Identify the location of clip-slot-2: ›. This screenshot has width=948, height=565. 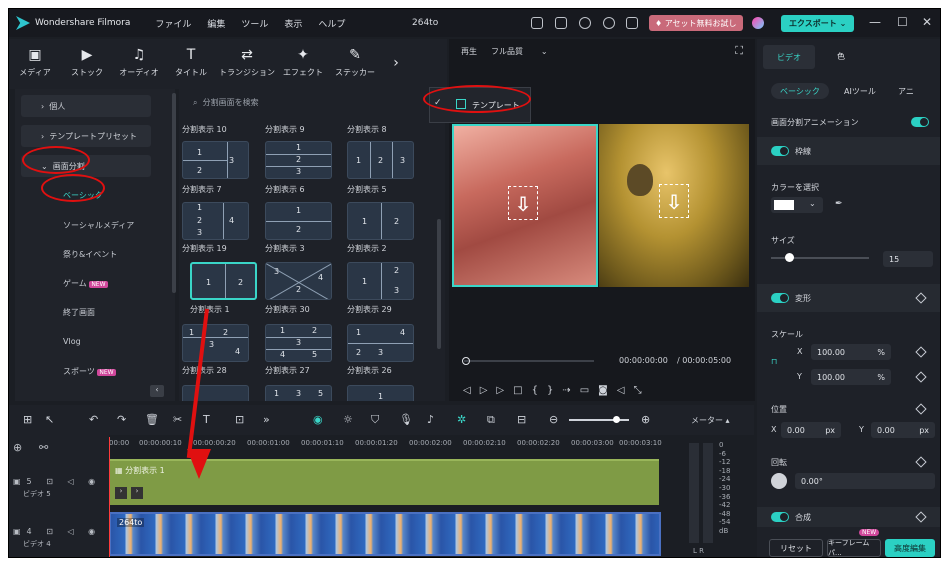
(137, 493).